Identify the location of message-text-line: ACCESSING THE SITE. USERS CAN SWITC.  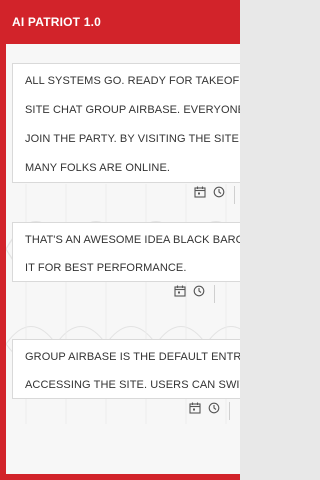
(132, 385).